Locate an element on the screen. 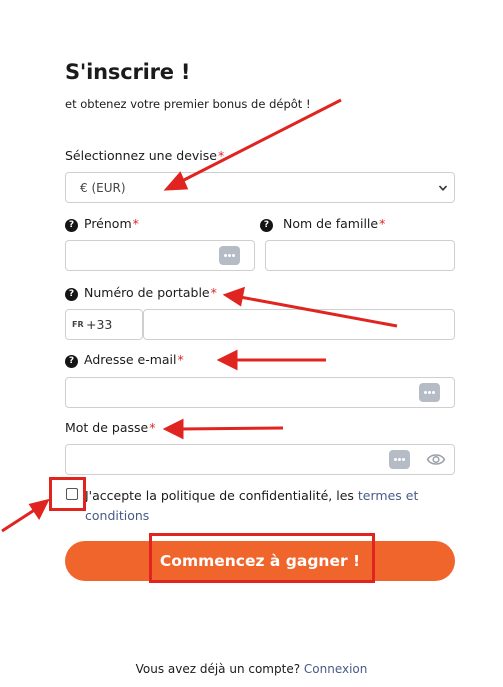 The height and width of the screenshot is (687, 503). email-input is located at coordinates (260, 392).